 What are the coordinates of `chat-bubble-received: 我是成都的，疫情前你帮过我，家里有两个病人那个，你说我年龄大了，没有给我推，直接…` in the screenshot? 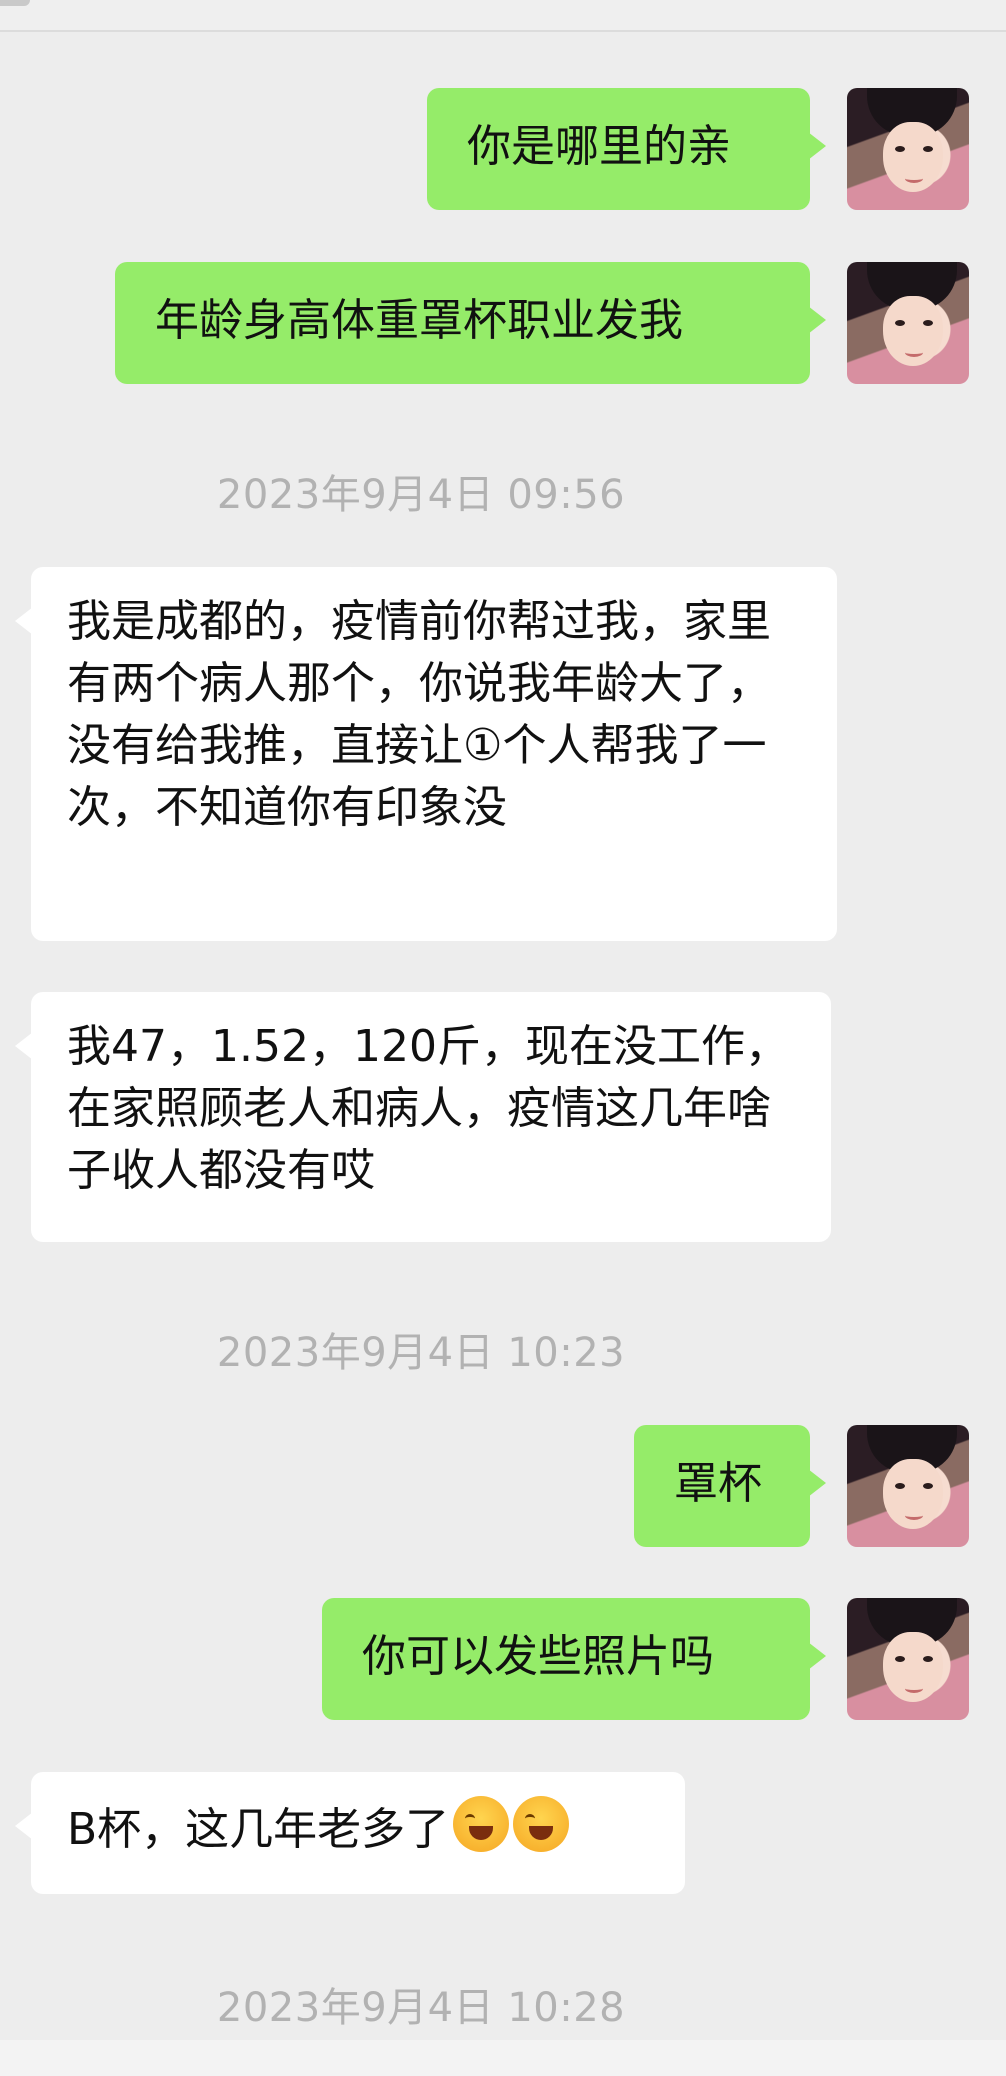 It's located at (426, 754).